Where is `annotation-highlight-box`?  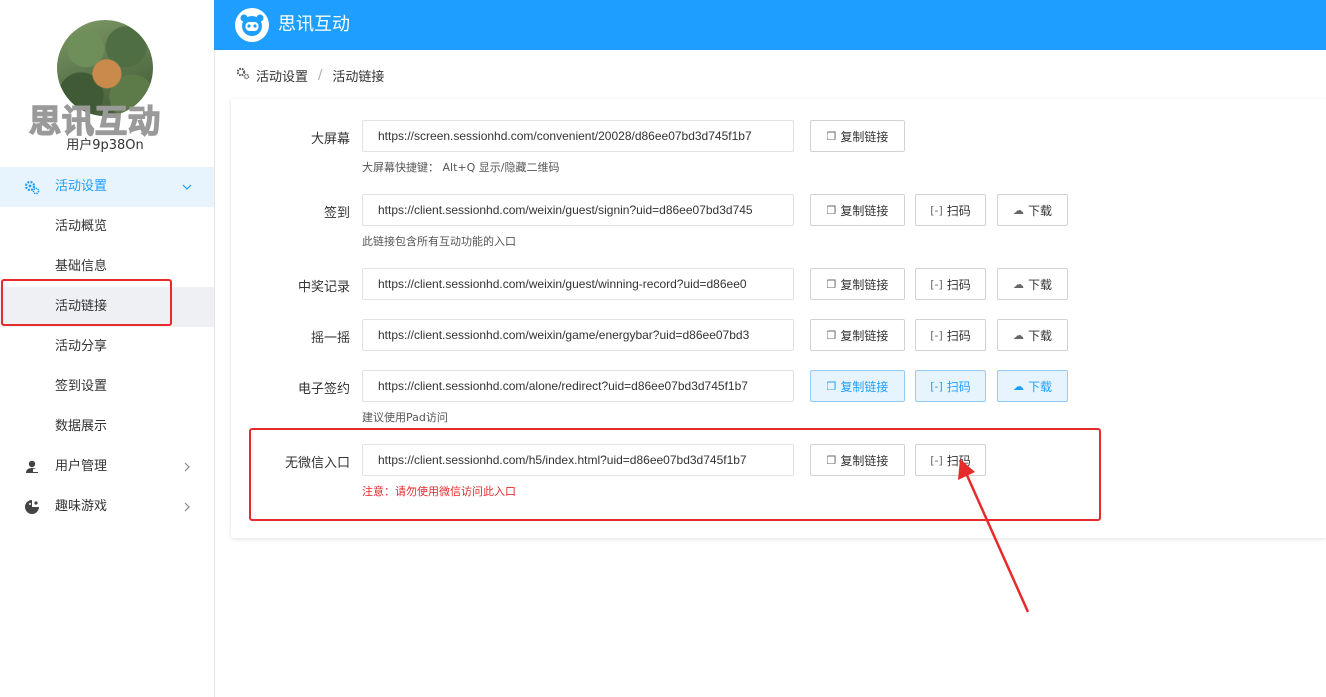
annotation-highlight-box is located at coordinates (675, 474).